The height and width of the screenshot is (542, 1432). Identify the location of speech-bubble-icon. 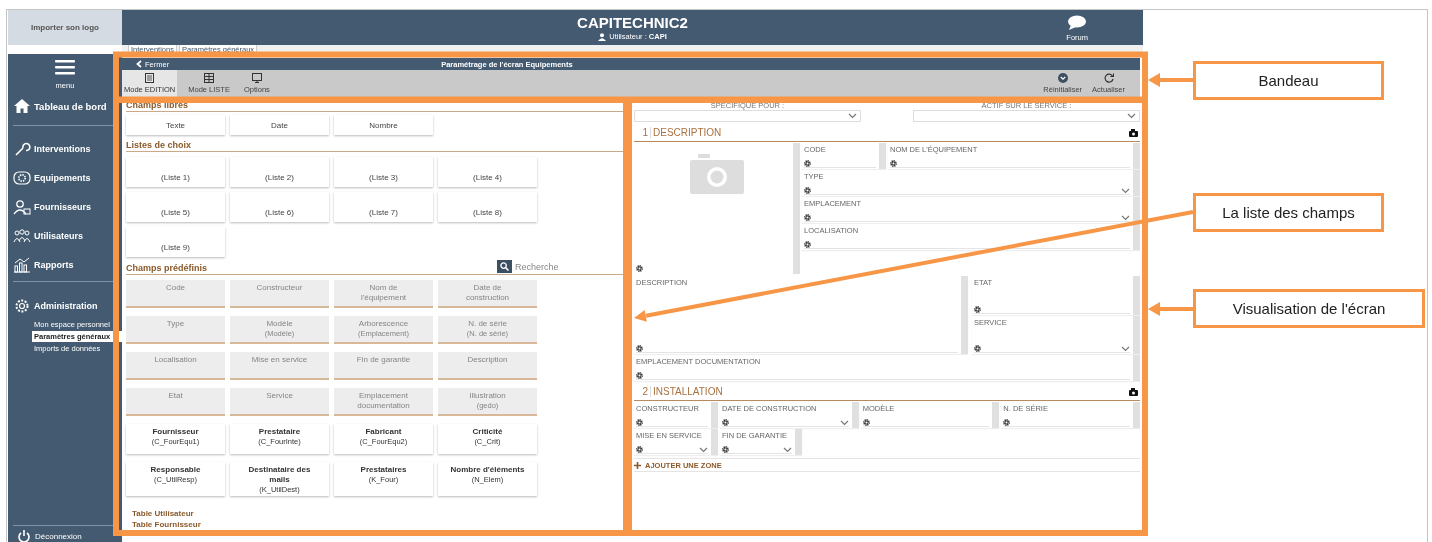
(1077, 23).